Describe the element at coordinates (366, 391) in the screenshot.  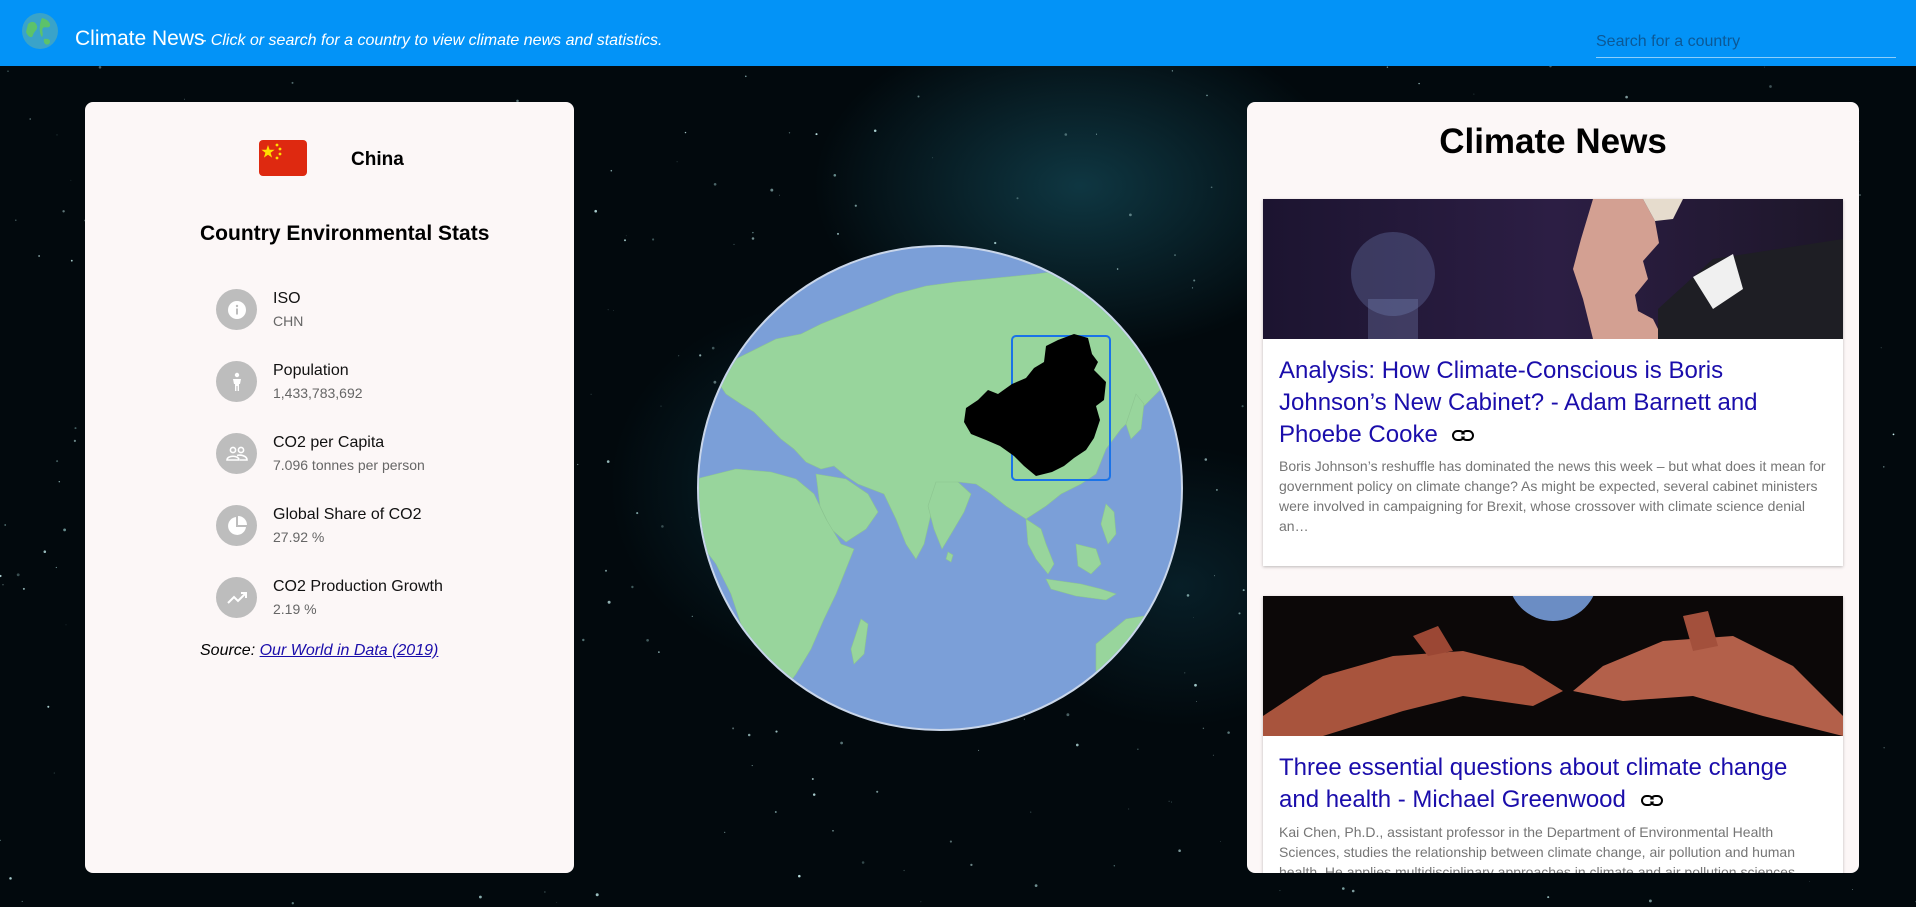
I see `stat-population: Population 1,433,783,692` at that location.